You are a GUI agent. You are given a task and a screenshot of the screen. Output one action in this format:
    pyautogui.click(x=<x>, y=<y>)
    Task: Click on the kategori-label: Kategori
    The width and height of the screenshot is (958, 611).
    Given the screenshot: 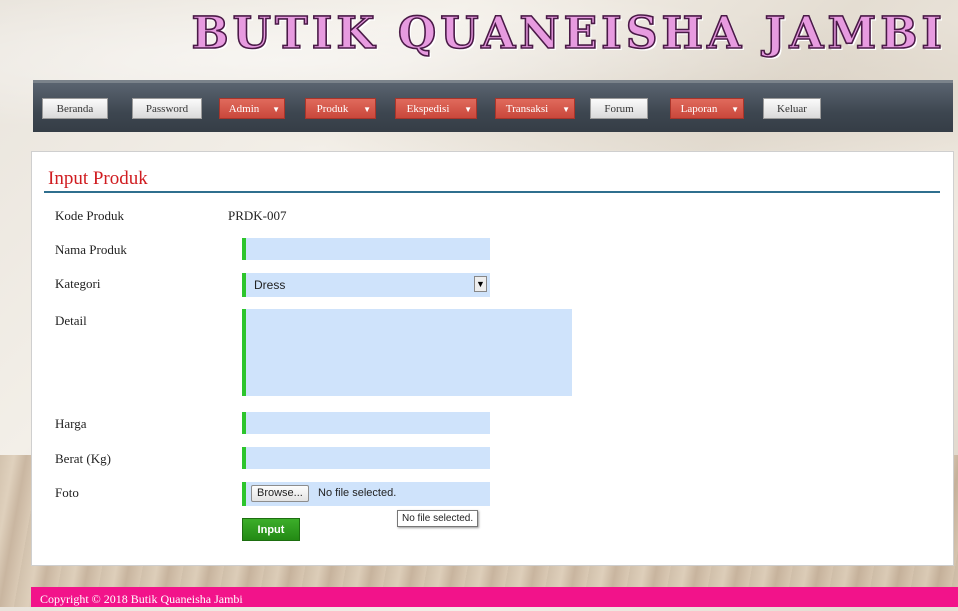 What is the action you would take?
    pyautogui.click(x=78, y=283)
    